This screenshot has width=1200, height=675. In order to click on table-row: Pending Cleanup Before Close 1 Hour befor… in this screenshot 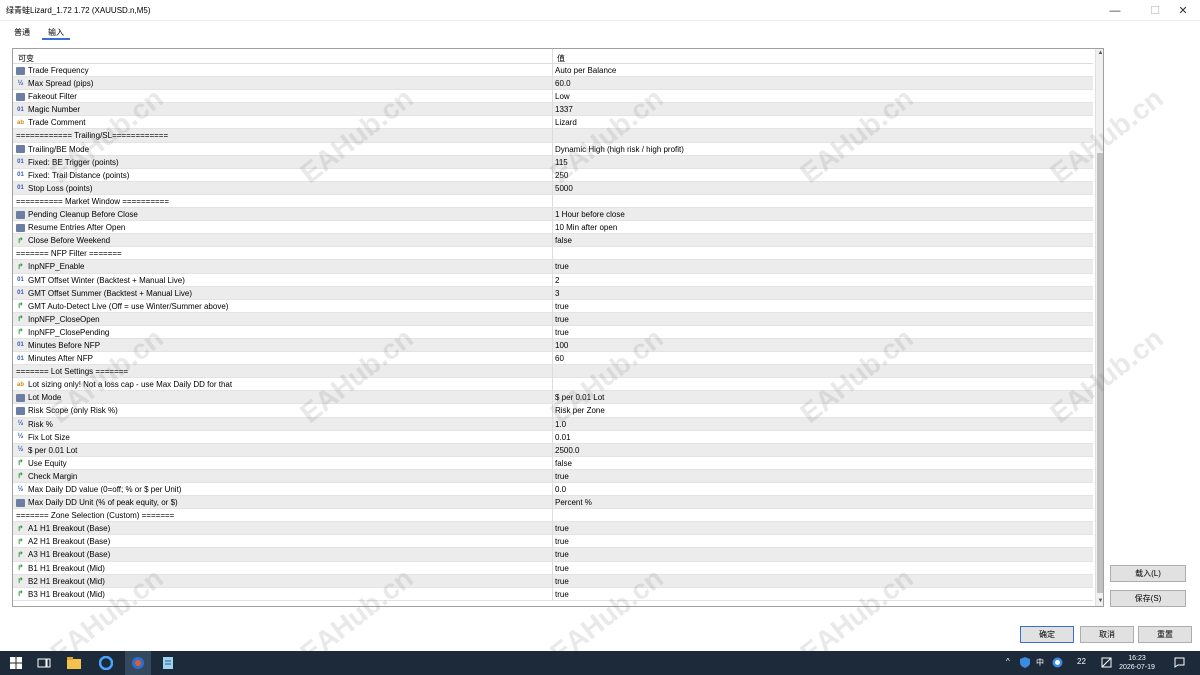, I will do `click(553, 215)`.